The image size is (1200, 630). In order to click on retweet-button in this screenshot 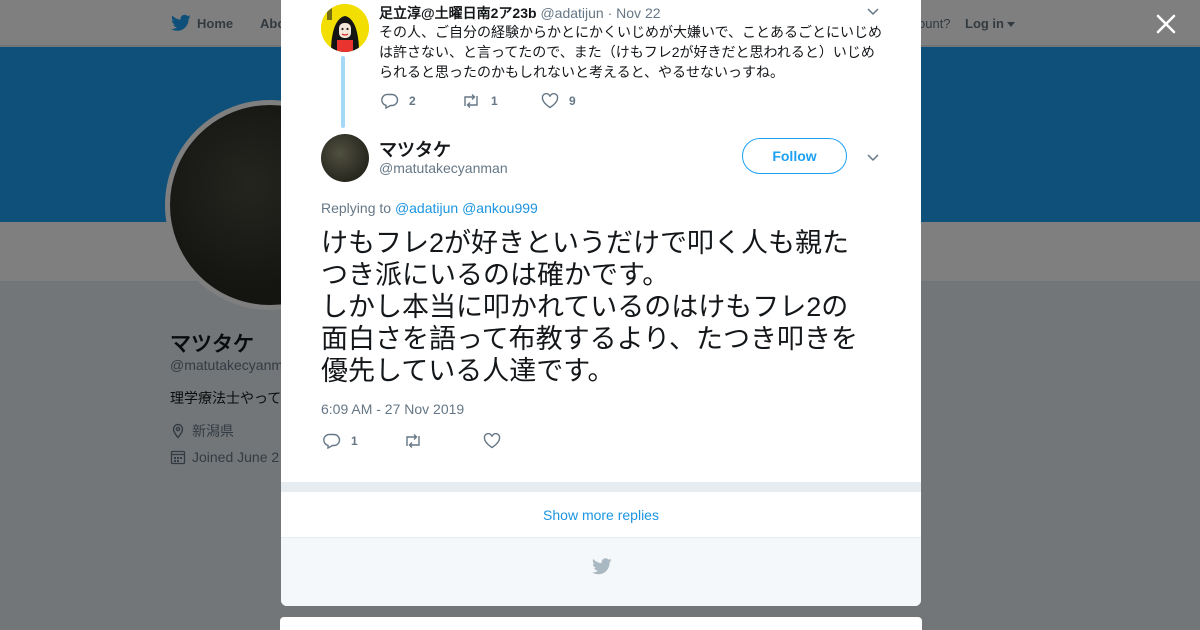, I will do `click(443, 441)`.